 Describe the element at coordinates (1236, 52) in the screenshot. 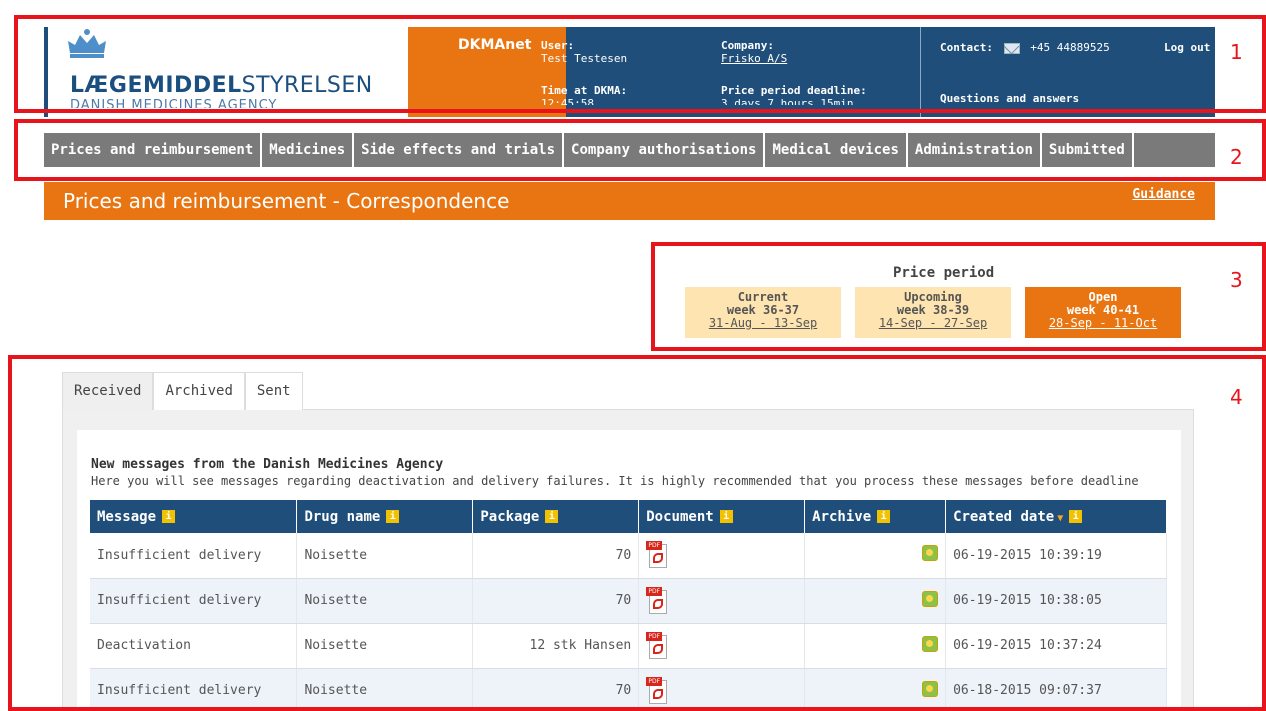

I see `callout-number-1: 1` at that location.